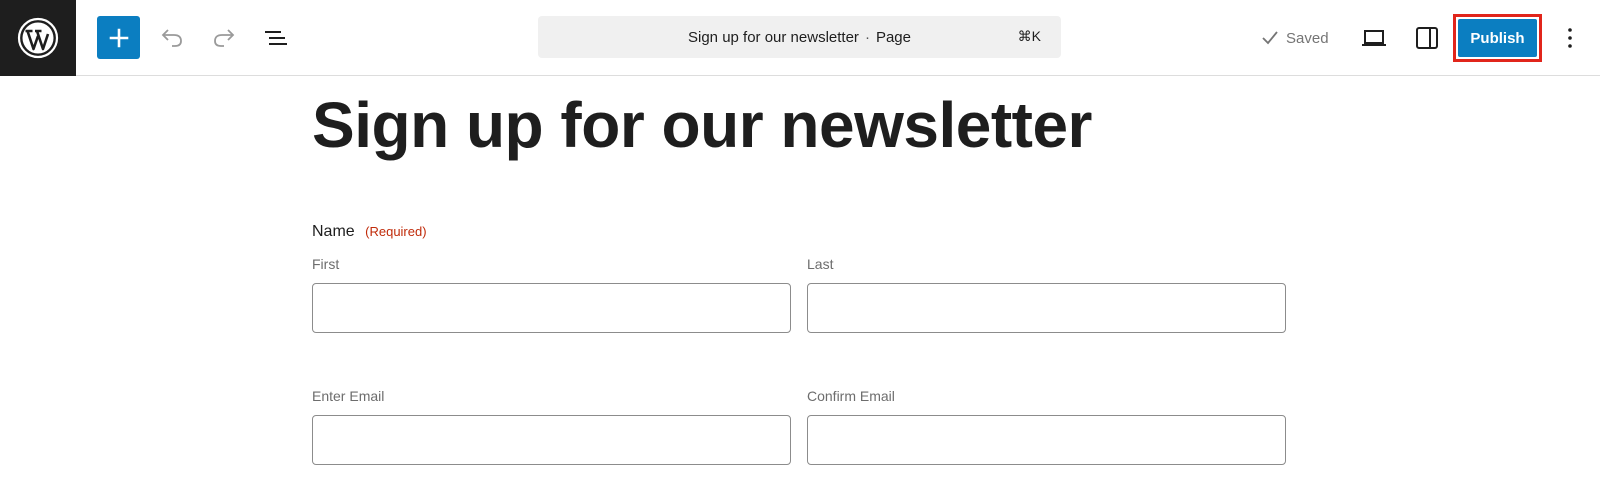  I want to click on redo-button, so click(224, 38).